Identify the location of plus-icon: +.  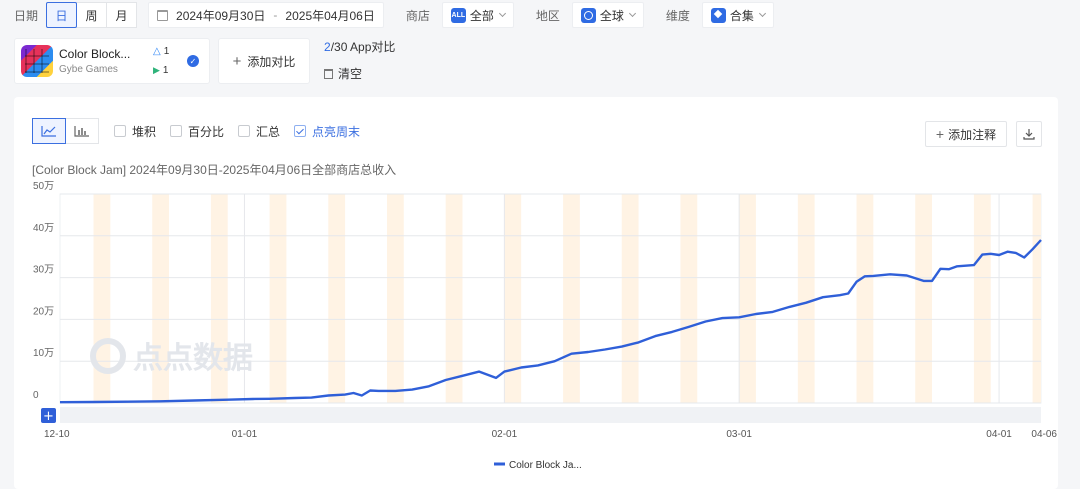
(48, 416).